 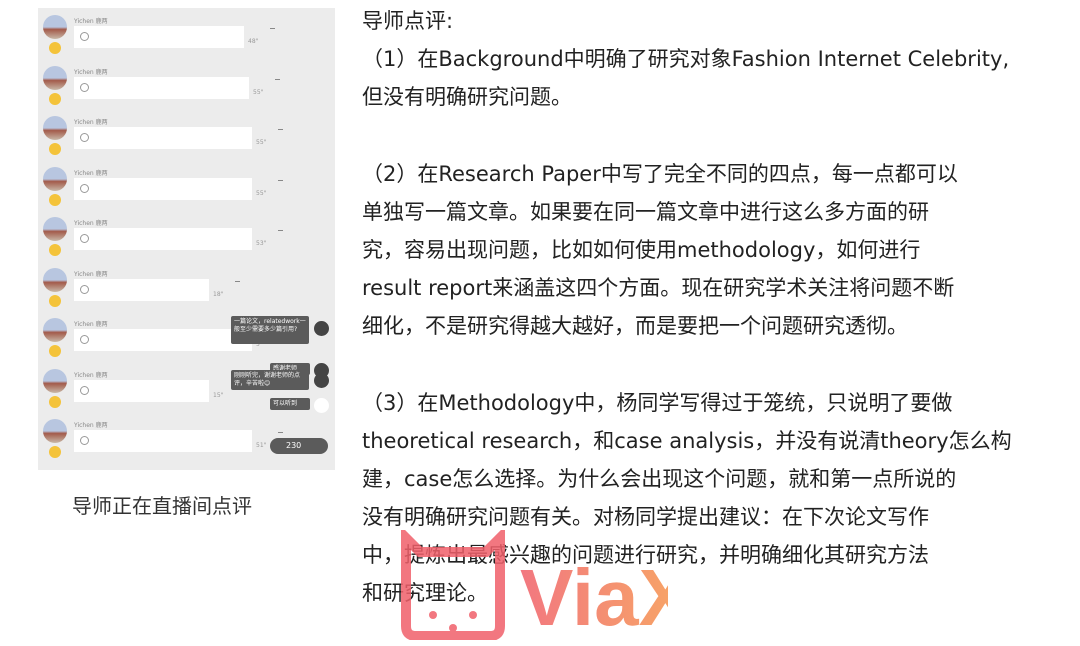 I want to click on viax-logo: ViaX, so click(x=534, y=585).